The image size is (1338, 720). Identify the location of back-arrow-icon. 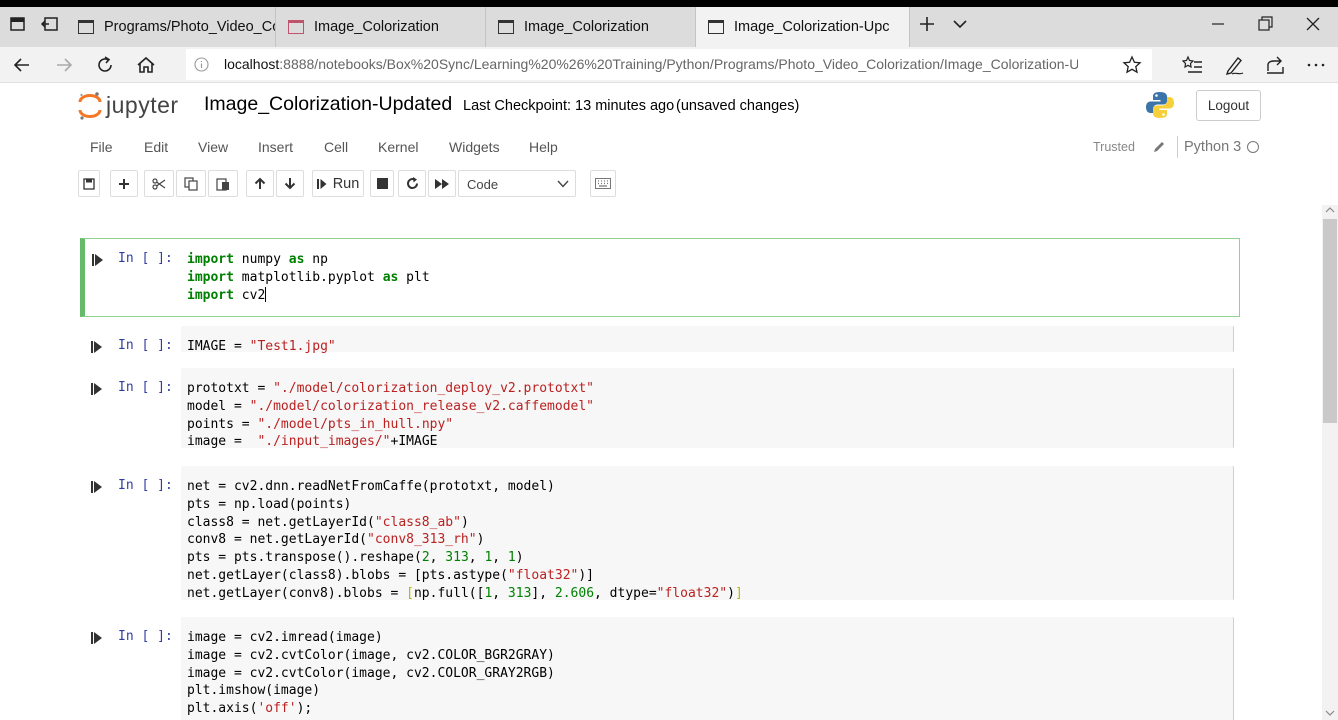
(22, 65).